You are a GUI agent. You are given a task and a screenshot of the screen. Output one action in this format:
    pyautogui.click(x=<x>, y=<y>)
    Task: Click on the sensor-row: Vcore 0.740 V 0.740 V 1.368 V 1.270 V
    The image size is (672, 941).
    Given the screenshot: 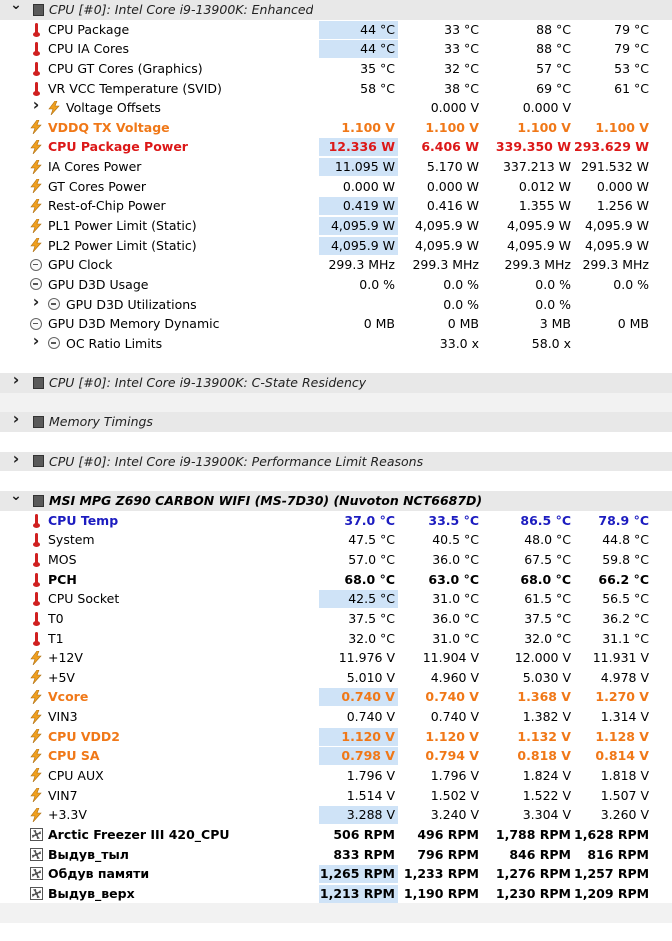 What is the action you would take?
    pyautogui.click(x=336, y=697)
    